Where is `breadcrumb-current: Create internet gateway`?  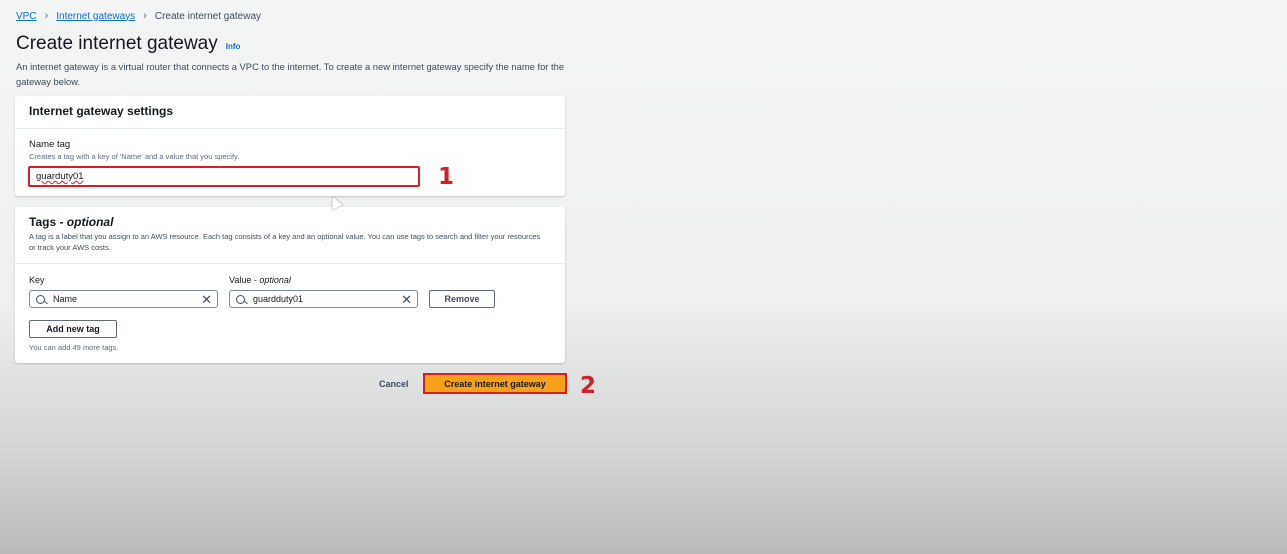
breadcrumb-current: Create internet gateway is located at coordinates (208, 16).